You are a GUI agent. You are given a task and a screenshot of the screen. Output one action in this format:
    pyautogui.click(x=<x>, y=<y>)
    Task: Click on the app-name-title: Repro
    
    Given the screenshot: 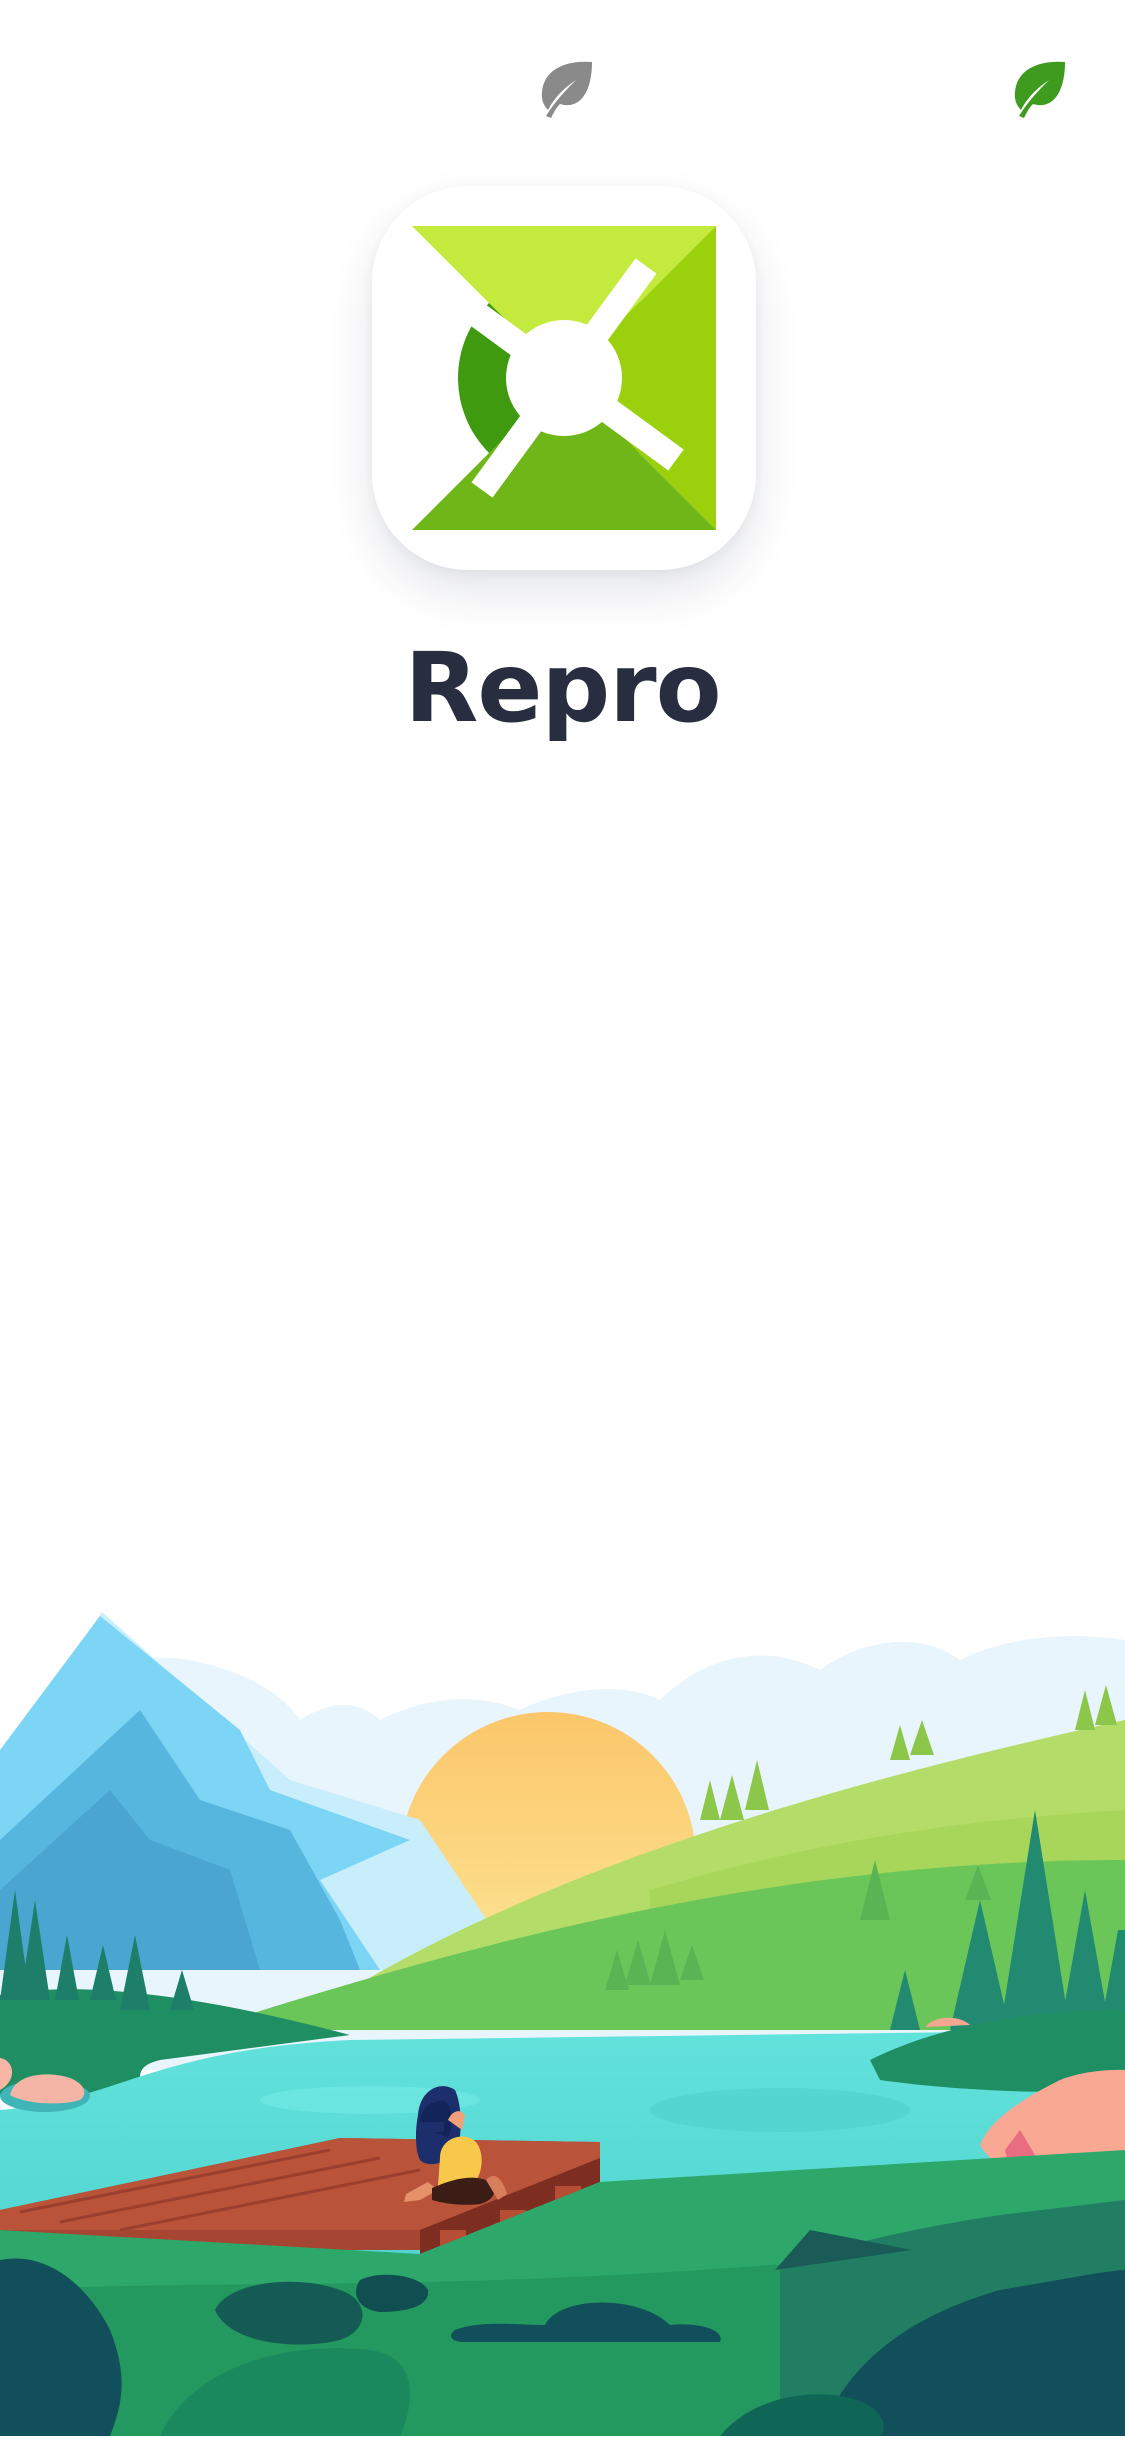 What is the action you would take?
    pyautogui.click(x=562, y=688)
    